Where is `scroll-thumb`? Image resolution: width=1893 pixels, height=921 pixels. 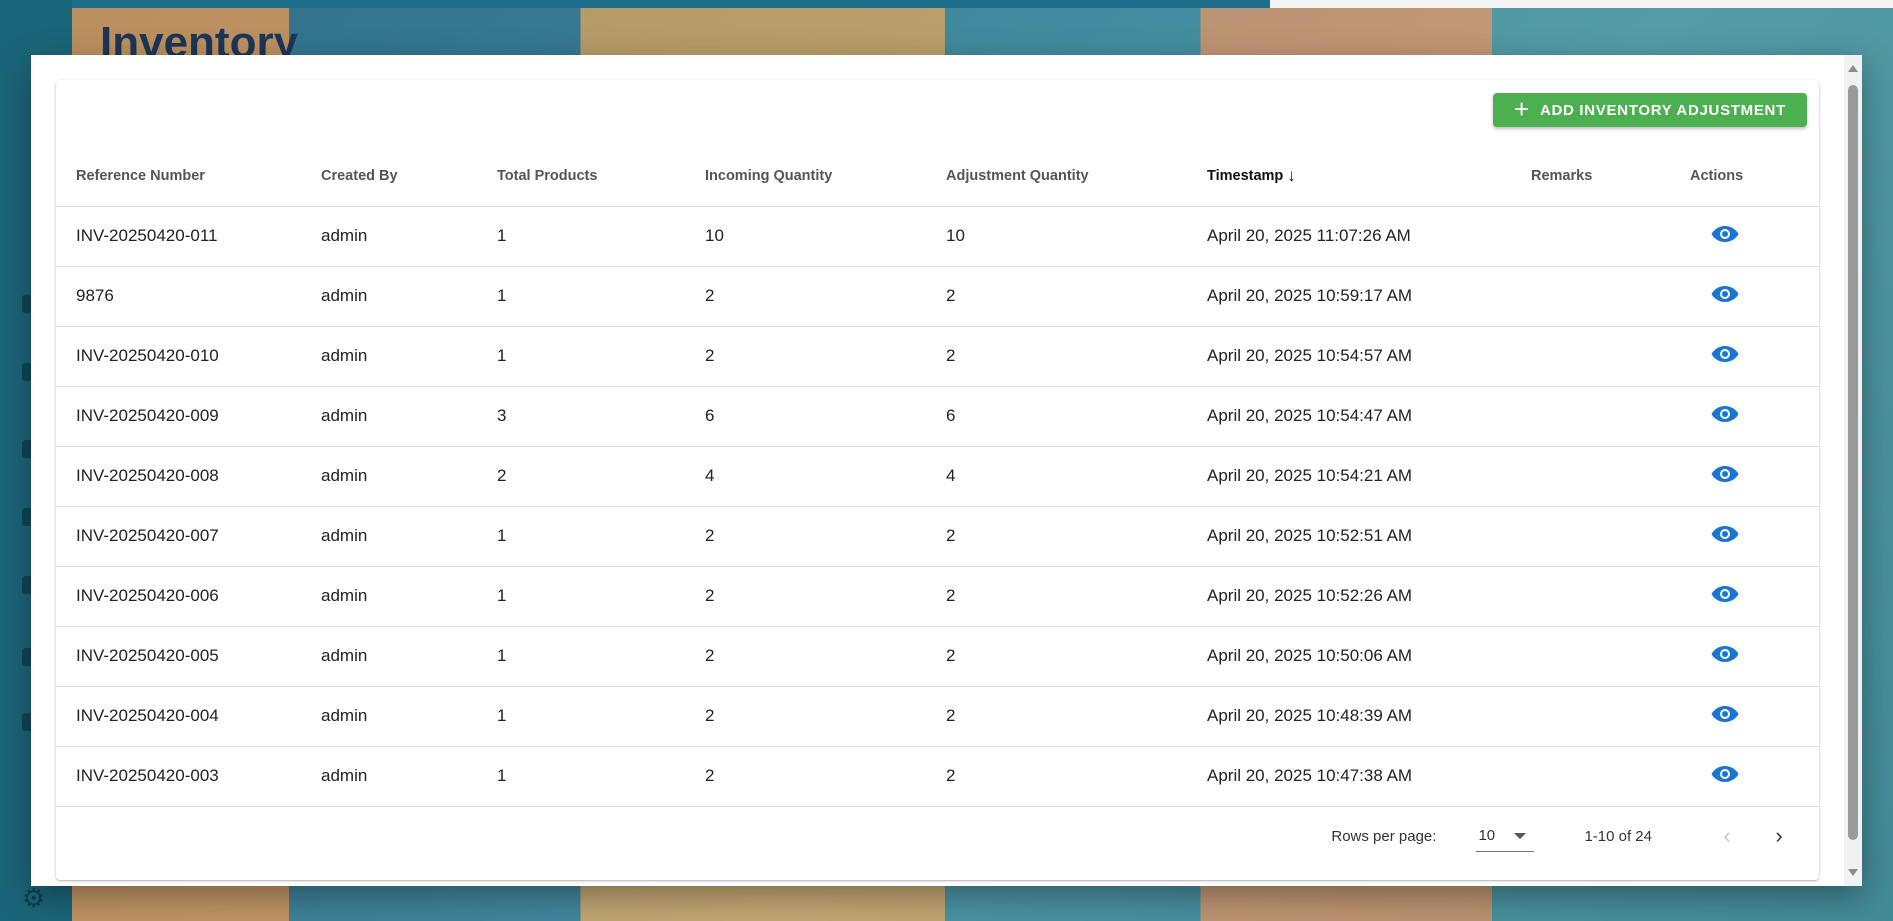 scroll-thumb is located at coordinates (1853, 462).